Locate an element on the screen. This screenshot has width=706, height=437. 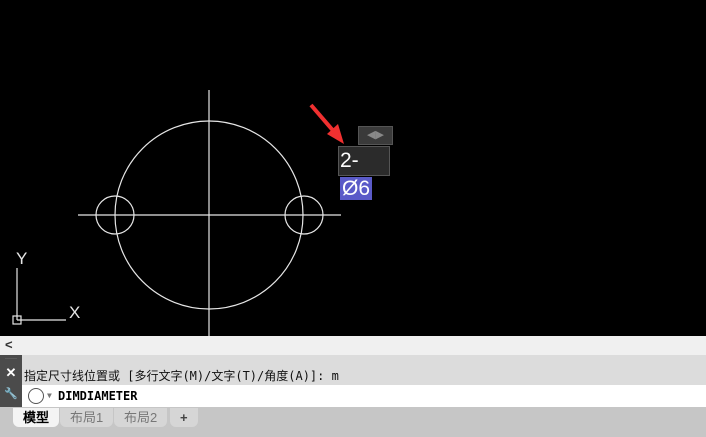
grip-icon: ······ is located at coordinates (11, 359).